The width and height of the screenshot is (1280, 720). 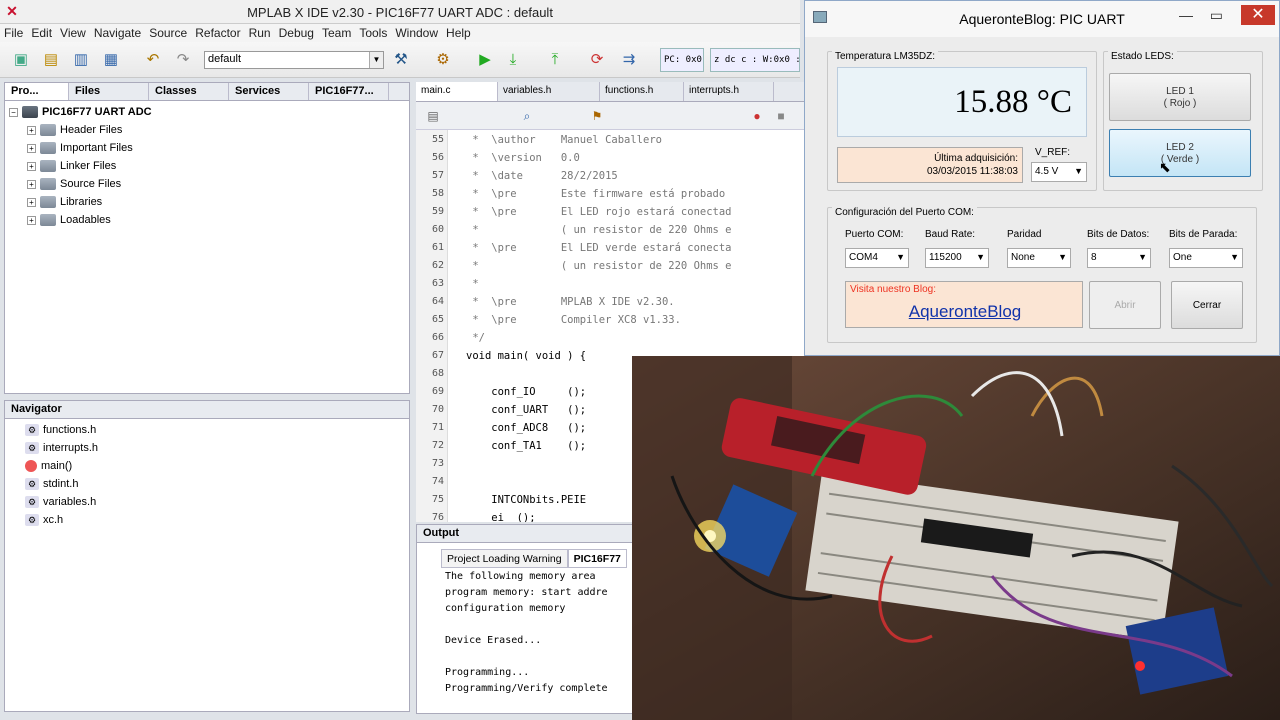 I want to click on configuration-select: default ▼, so click(x=294, y=60).